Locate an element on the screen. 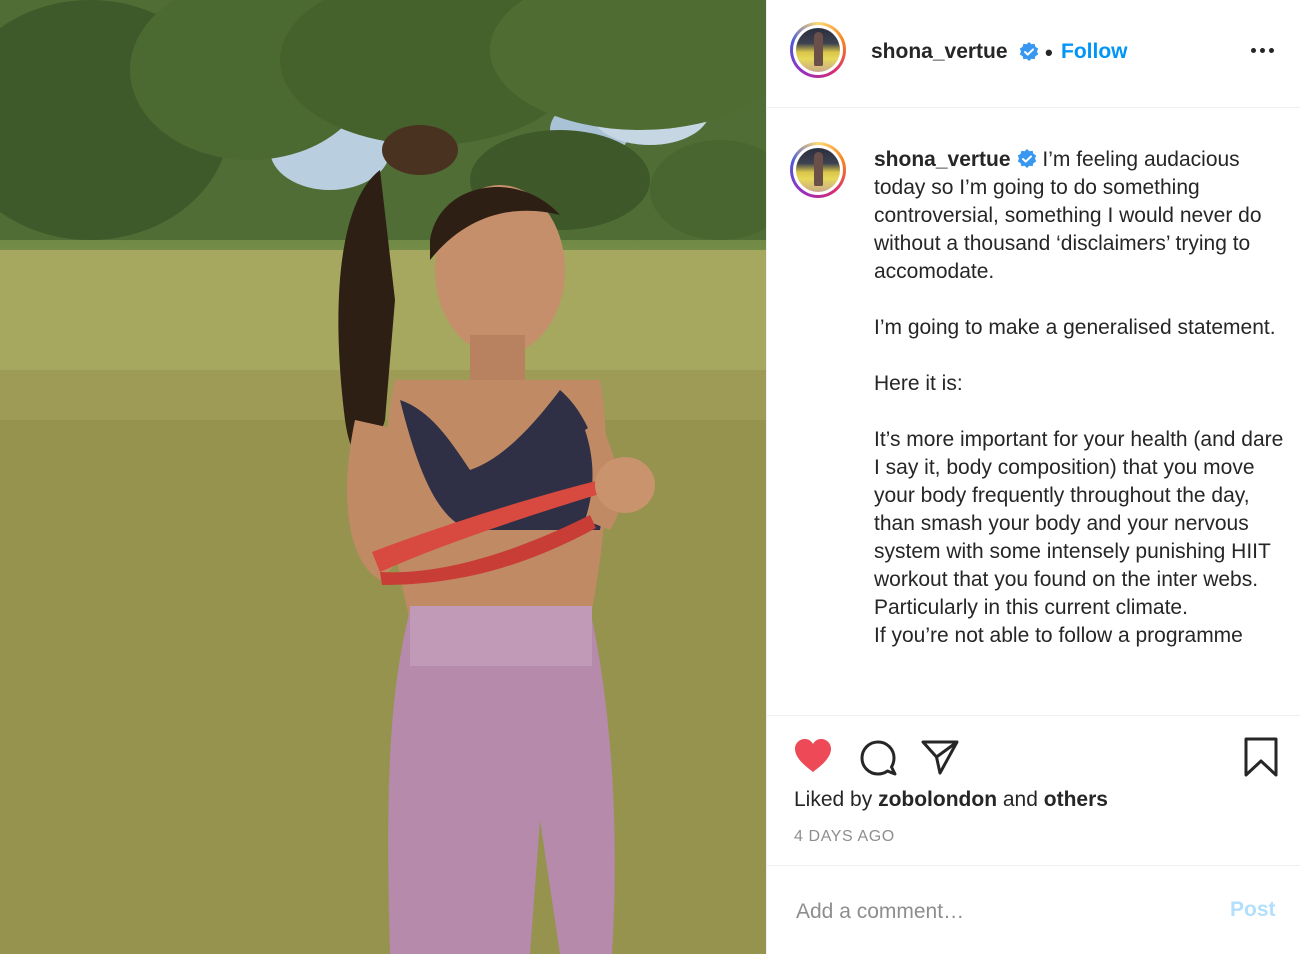 The image size is (1300, 954). likes-middle: and is located at coordinates (1020, 799).